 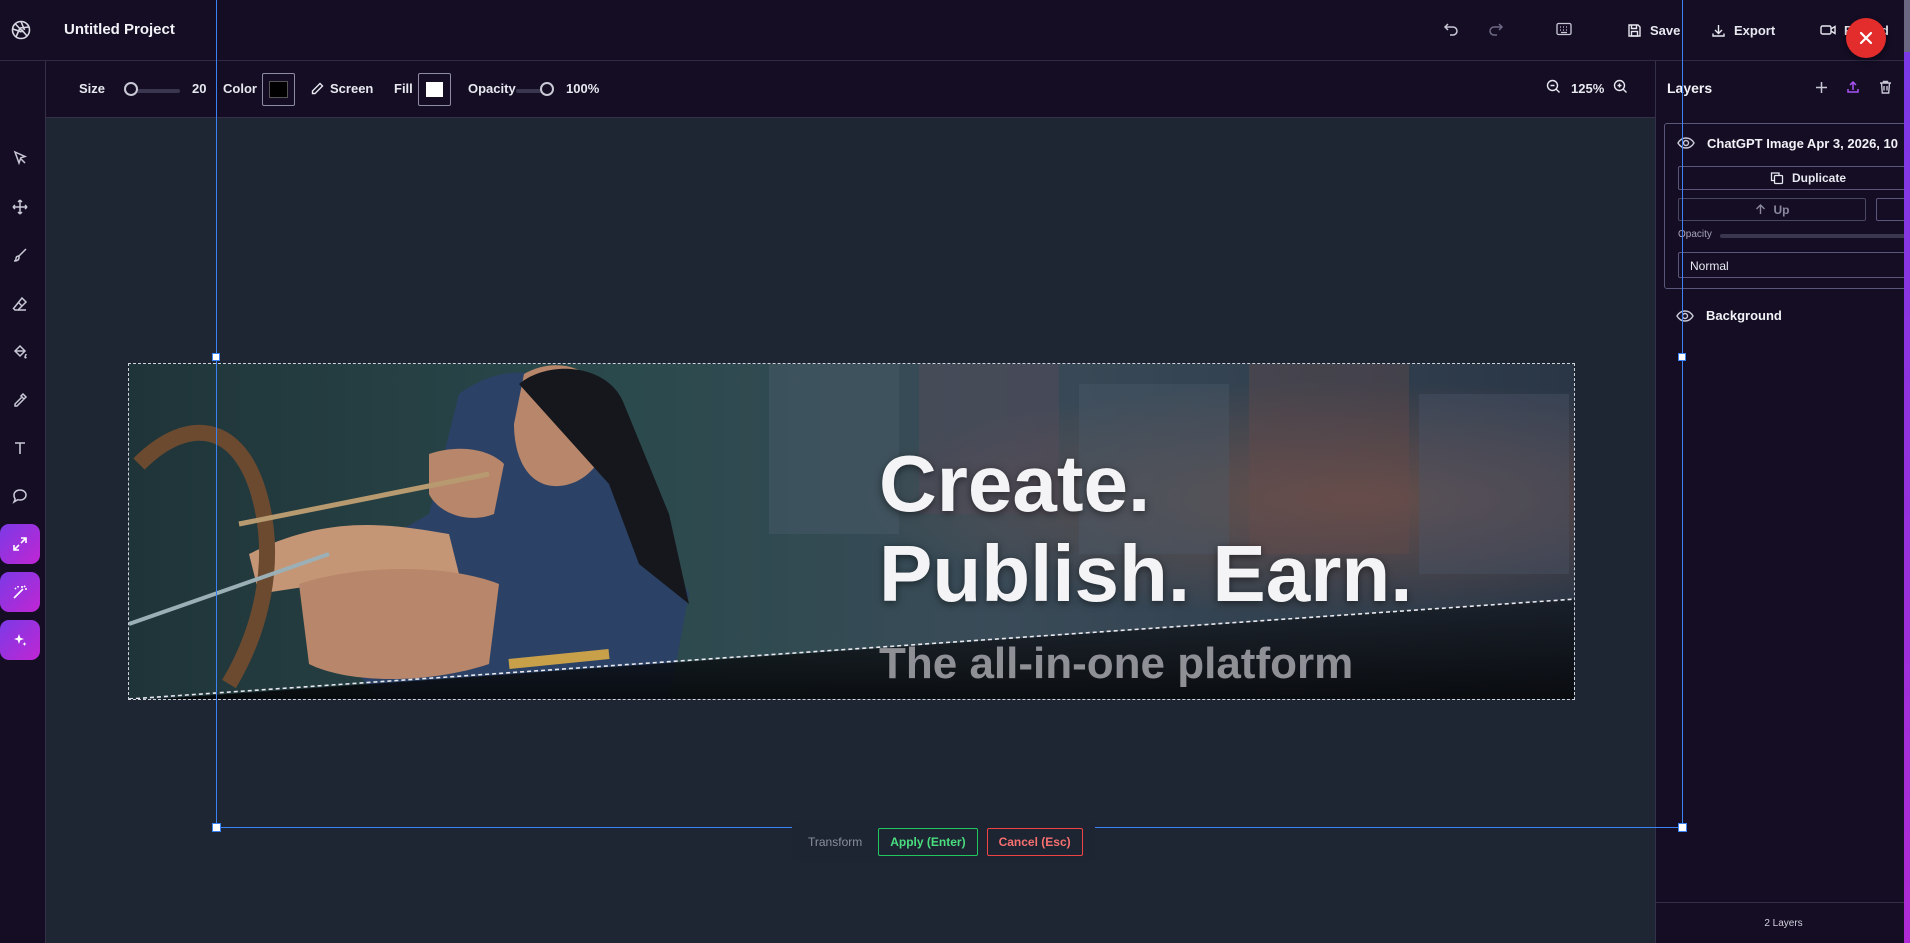 What do you see at coordinates (1755, 30) in the screenshot?
I see `export-label: Export` at bounding box center [1755, 30].